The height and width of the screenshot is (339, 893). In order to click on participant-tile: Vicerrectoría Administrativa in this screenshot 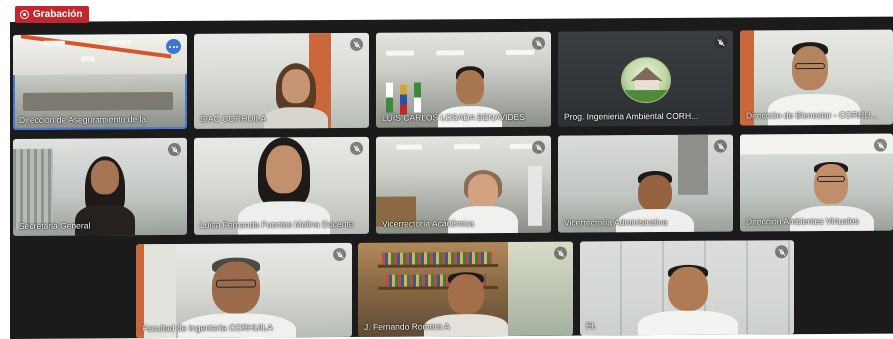, I will do `click(645, 183)`.